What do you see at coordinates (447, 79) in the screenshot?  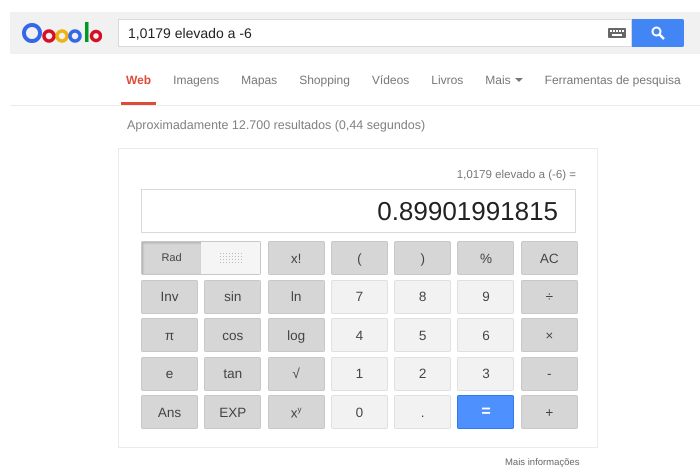 I see `nav-tab: Livros` at bounding box center [447, 79].